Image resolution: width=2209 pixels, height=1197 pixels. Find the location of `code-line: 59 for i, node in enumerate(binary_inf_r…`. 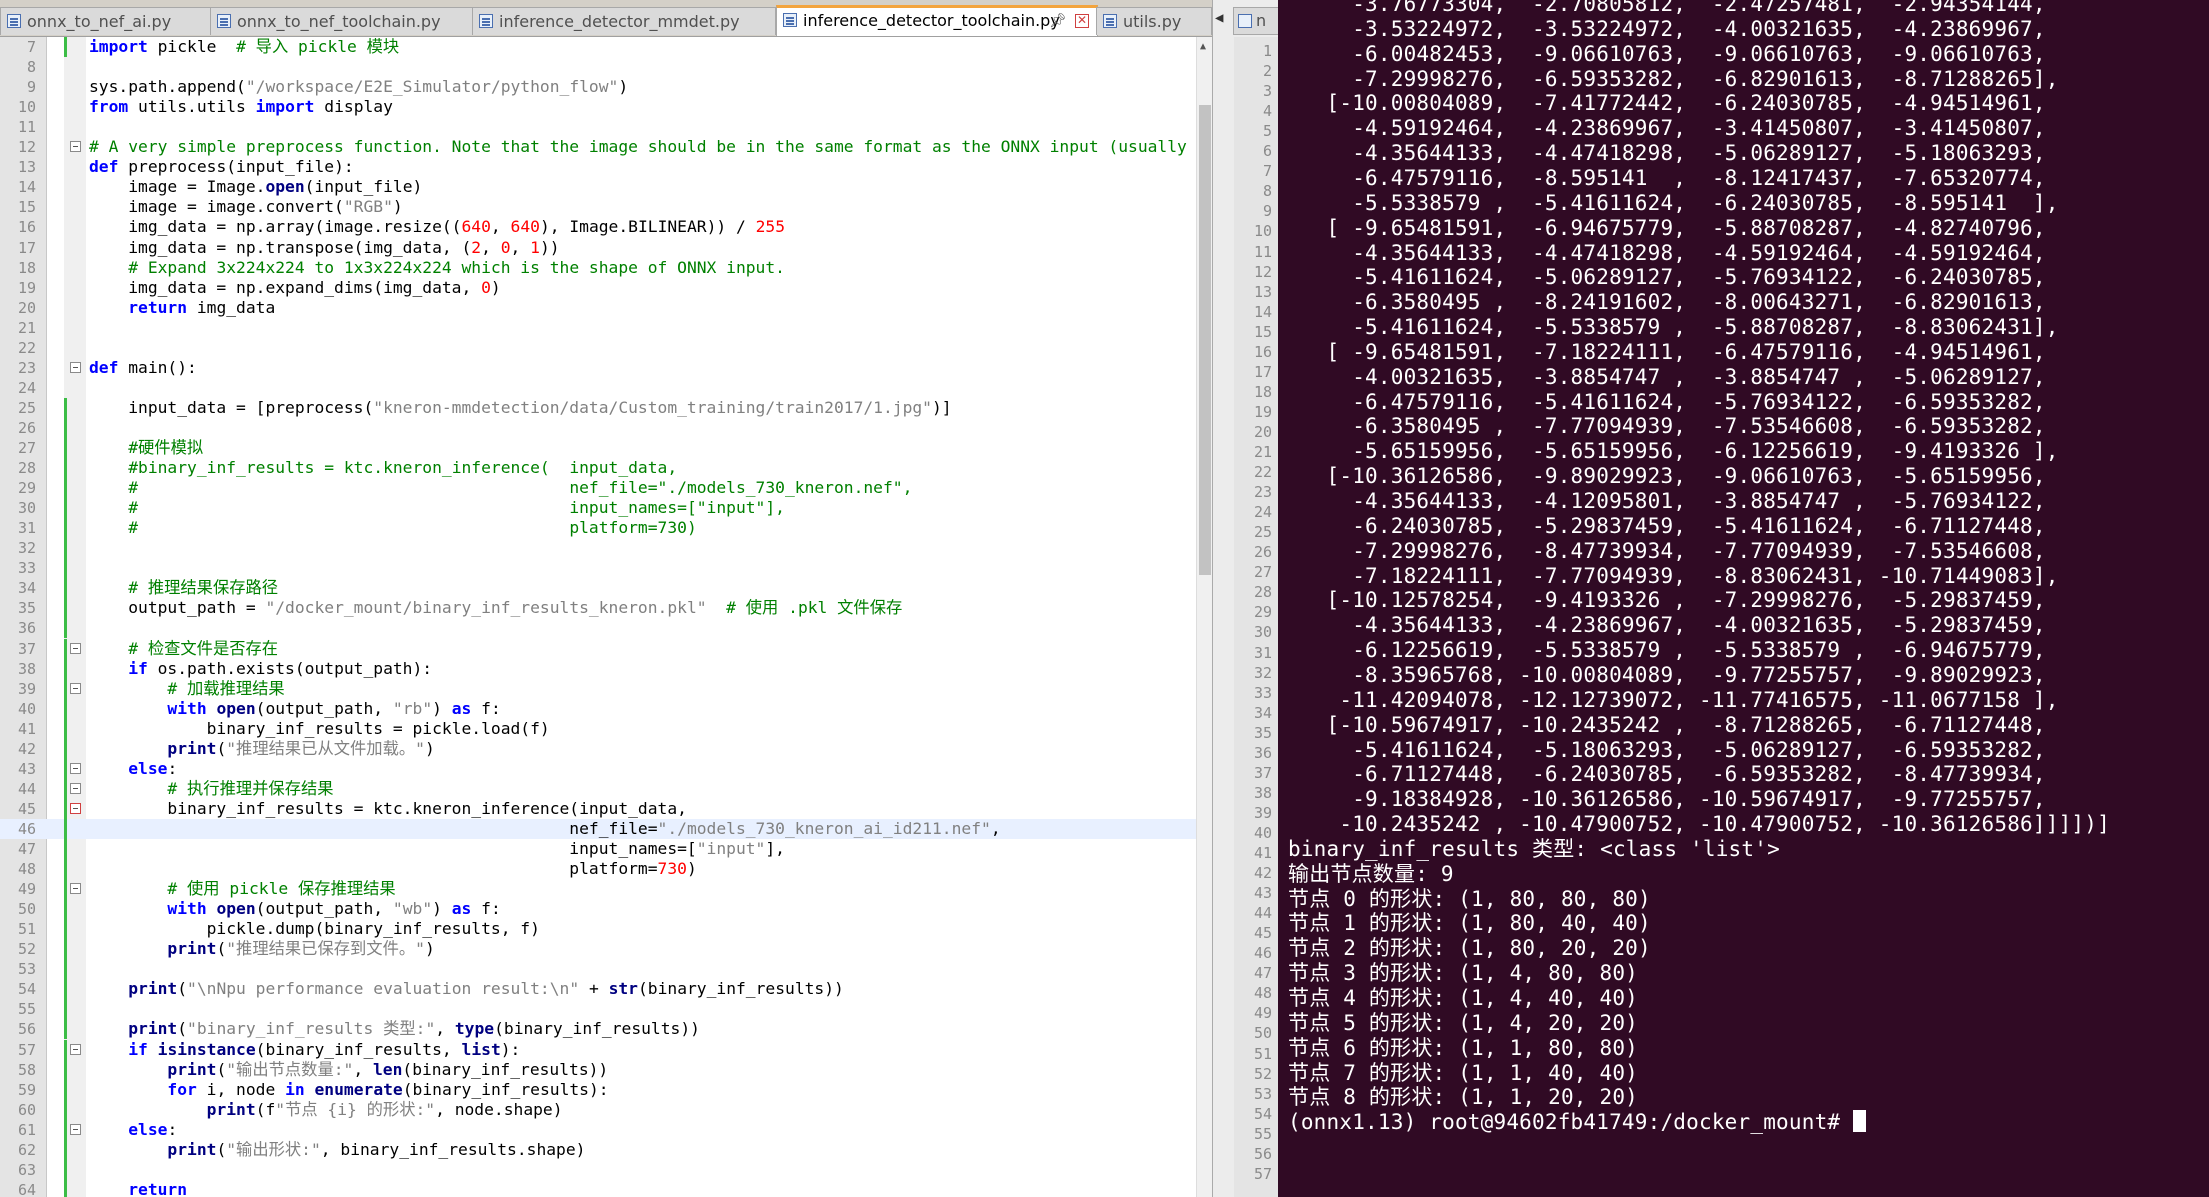

code-line: 59 for i, node in enumerate(binary_inf_r… is located at coordinates (598, 1089).